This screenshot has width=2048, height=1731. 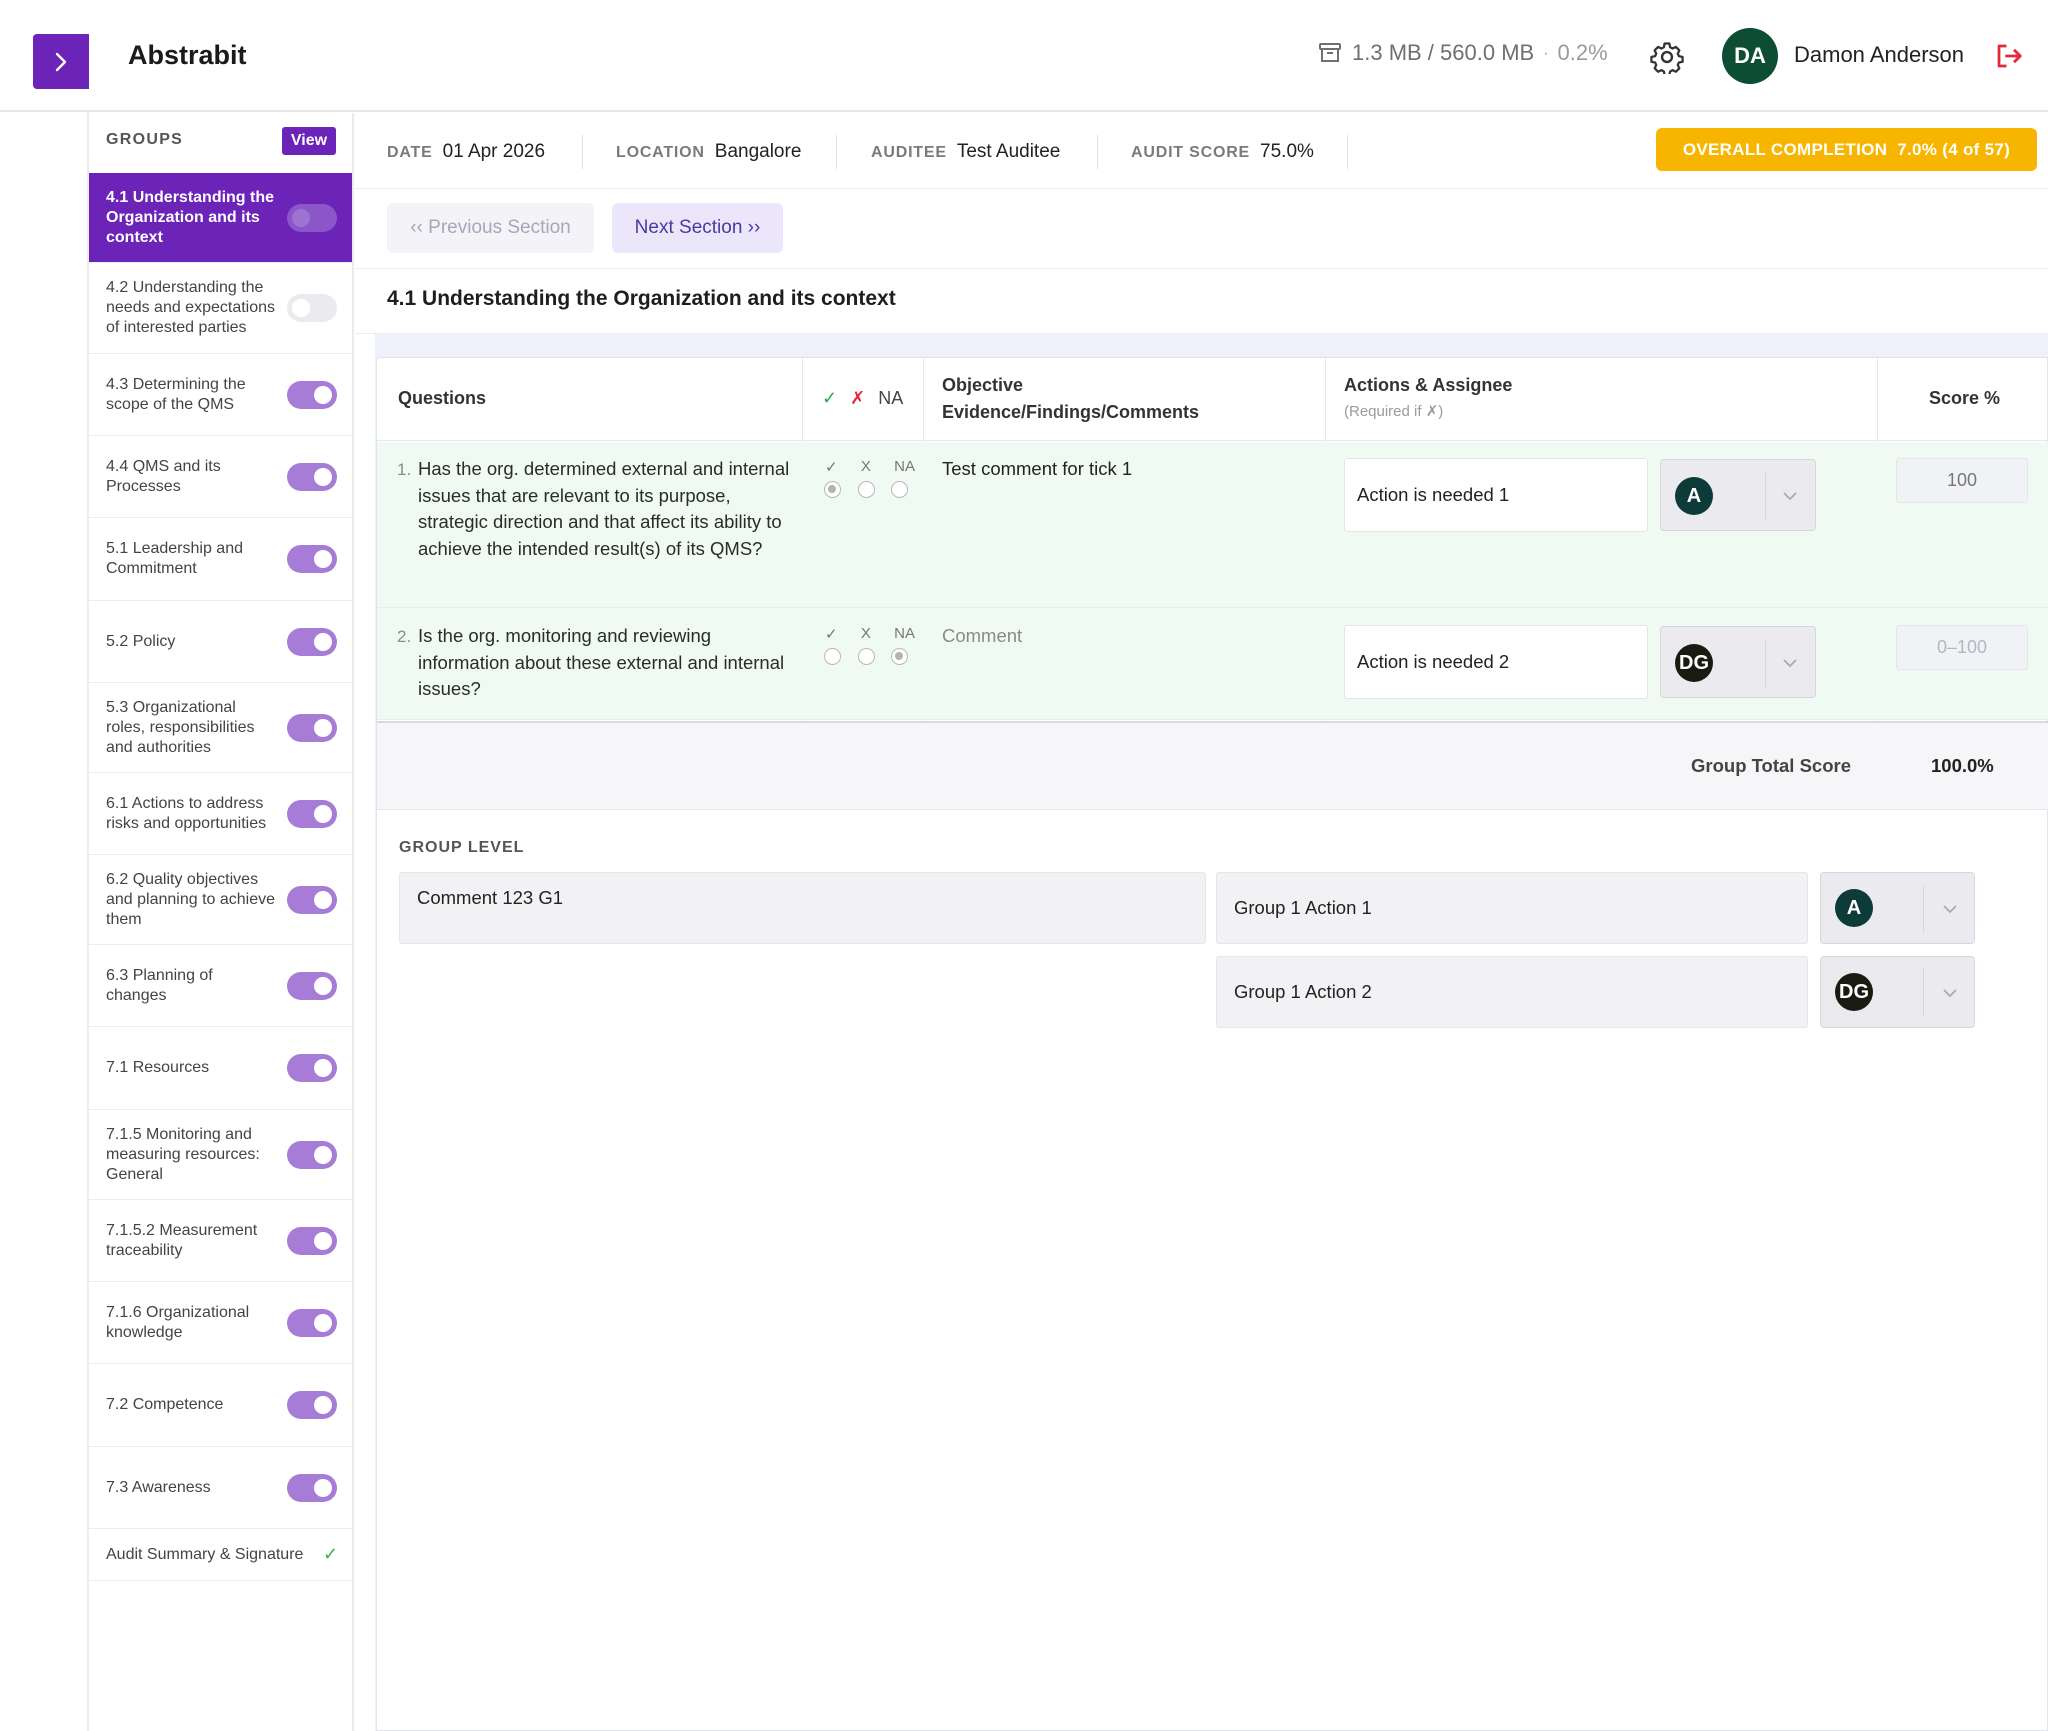 What do you see at coordinates (1037, 469) in the screenshot?
I see `evidence-comment: Test comment for tick 1` at bounding box center [1037, 469].